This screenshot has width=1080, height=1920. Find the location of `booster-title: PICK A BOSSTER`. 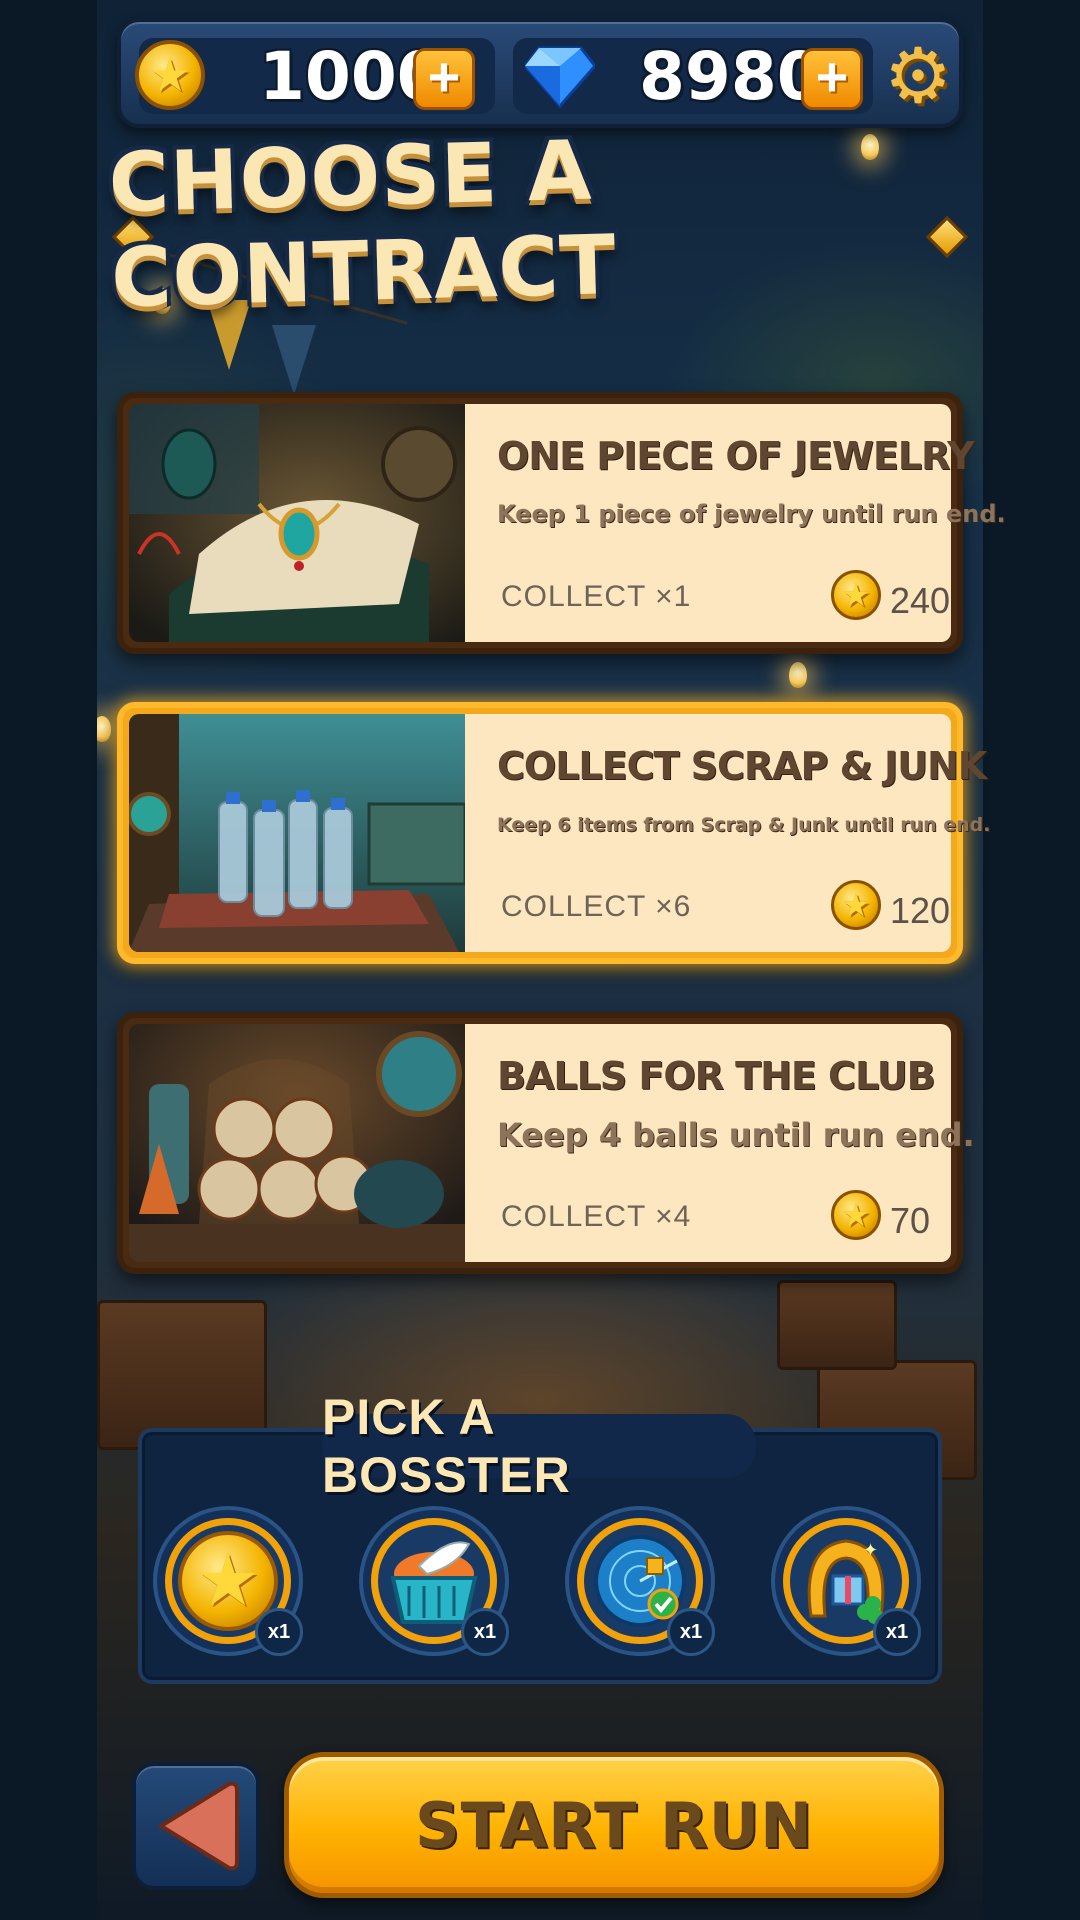

booster-title: PICK A BOSSTER is located at coordinates (446, 1446).